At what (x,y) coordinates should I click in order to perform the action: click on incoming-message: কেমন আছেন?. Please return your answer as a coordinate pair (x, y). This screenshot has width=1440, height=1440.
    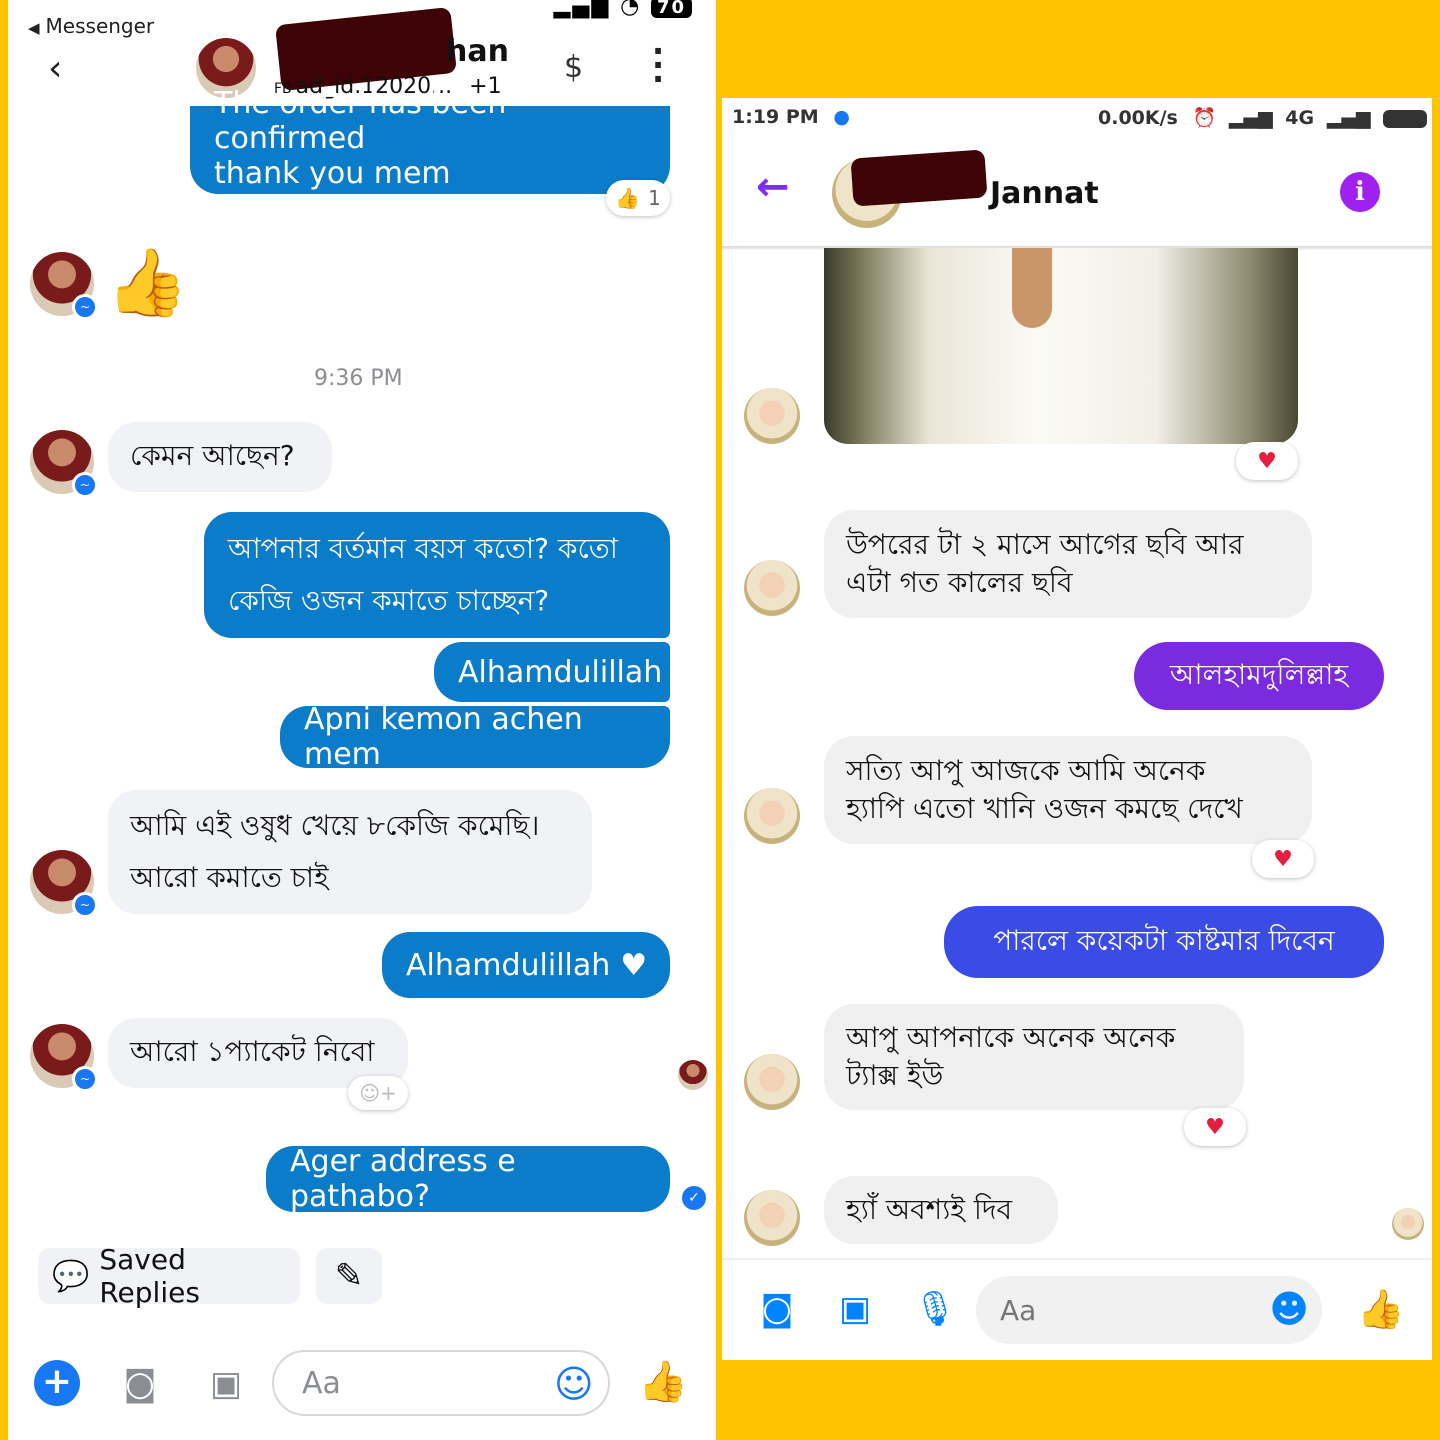
    Looking at the image, I should click on (220, 457).